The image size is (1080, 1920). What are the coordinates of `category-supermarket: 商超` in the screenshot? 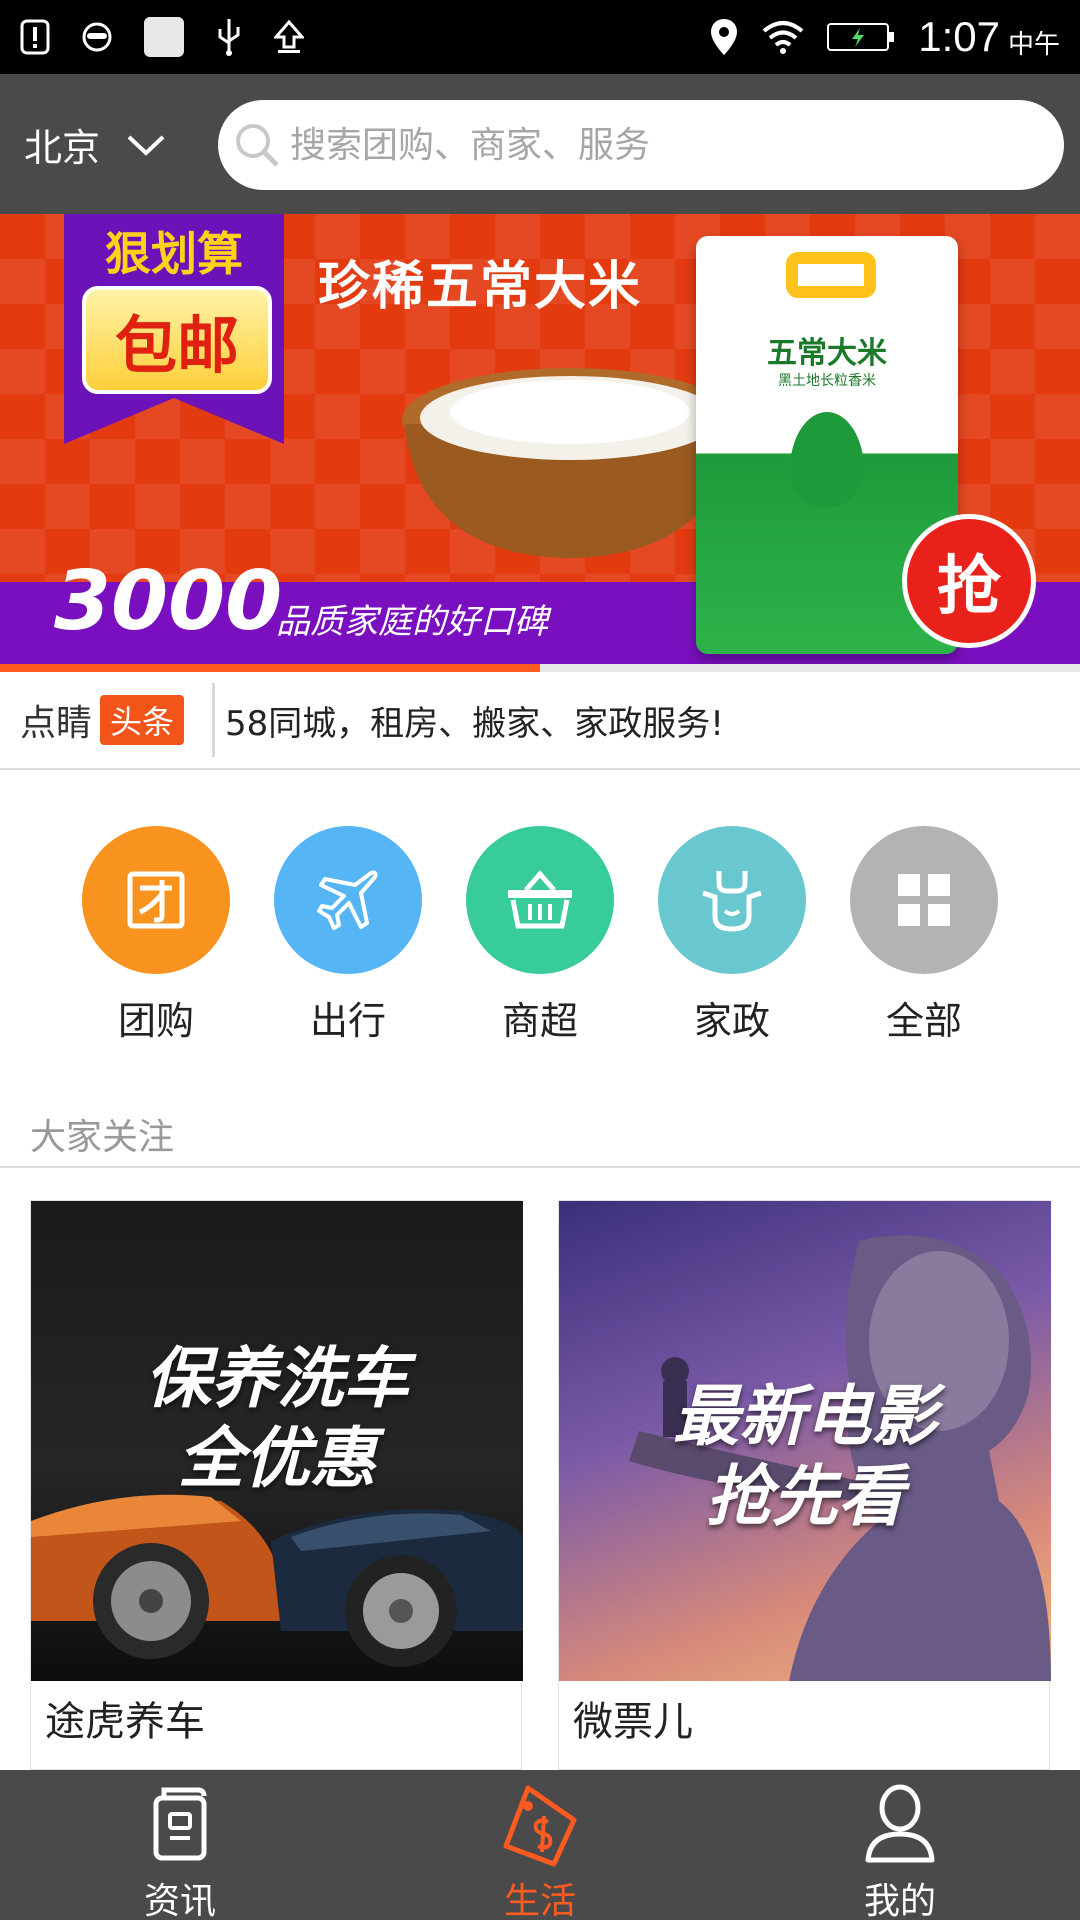 It's located at (540, 935).